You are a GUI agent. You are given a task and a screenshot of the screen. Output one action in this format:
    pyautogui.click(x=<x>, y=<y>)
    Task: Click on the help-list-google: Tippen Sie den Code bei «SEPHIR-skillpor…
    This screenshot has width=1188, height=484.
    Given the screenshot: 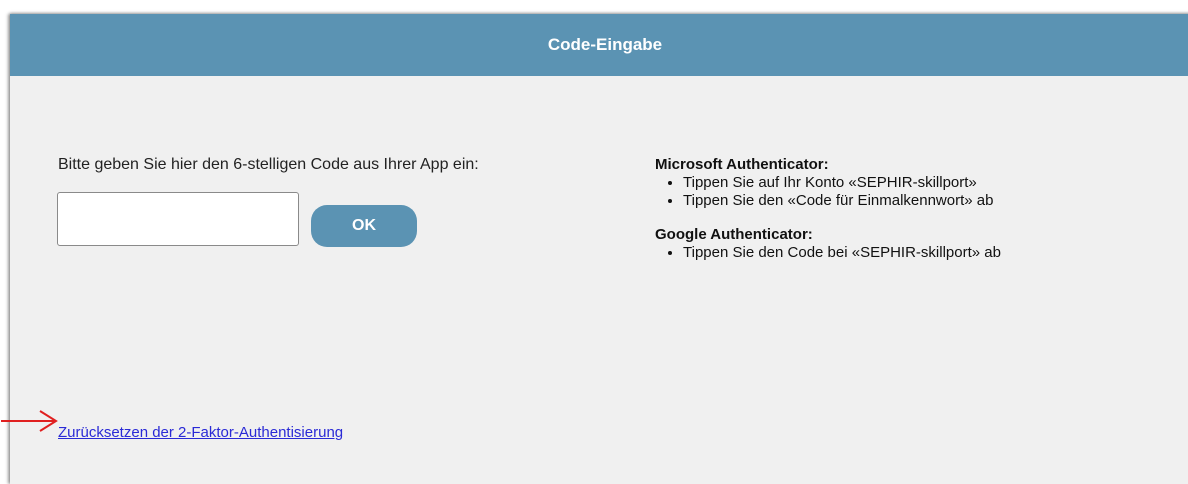 What is the action you would take?
    pyautogui.click(x=828, y=253)
    